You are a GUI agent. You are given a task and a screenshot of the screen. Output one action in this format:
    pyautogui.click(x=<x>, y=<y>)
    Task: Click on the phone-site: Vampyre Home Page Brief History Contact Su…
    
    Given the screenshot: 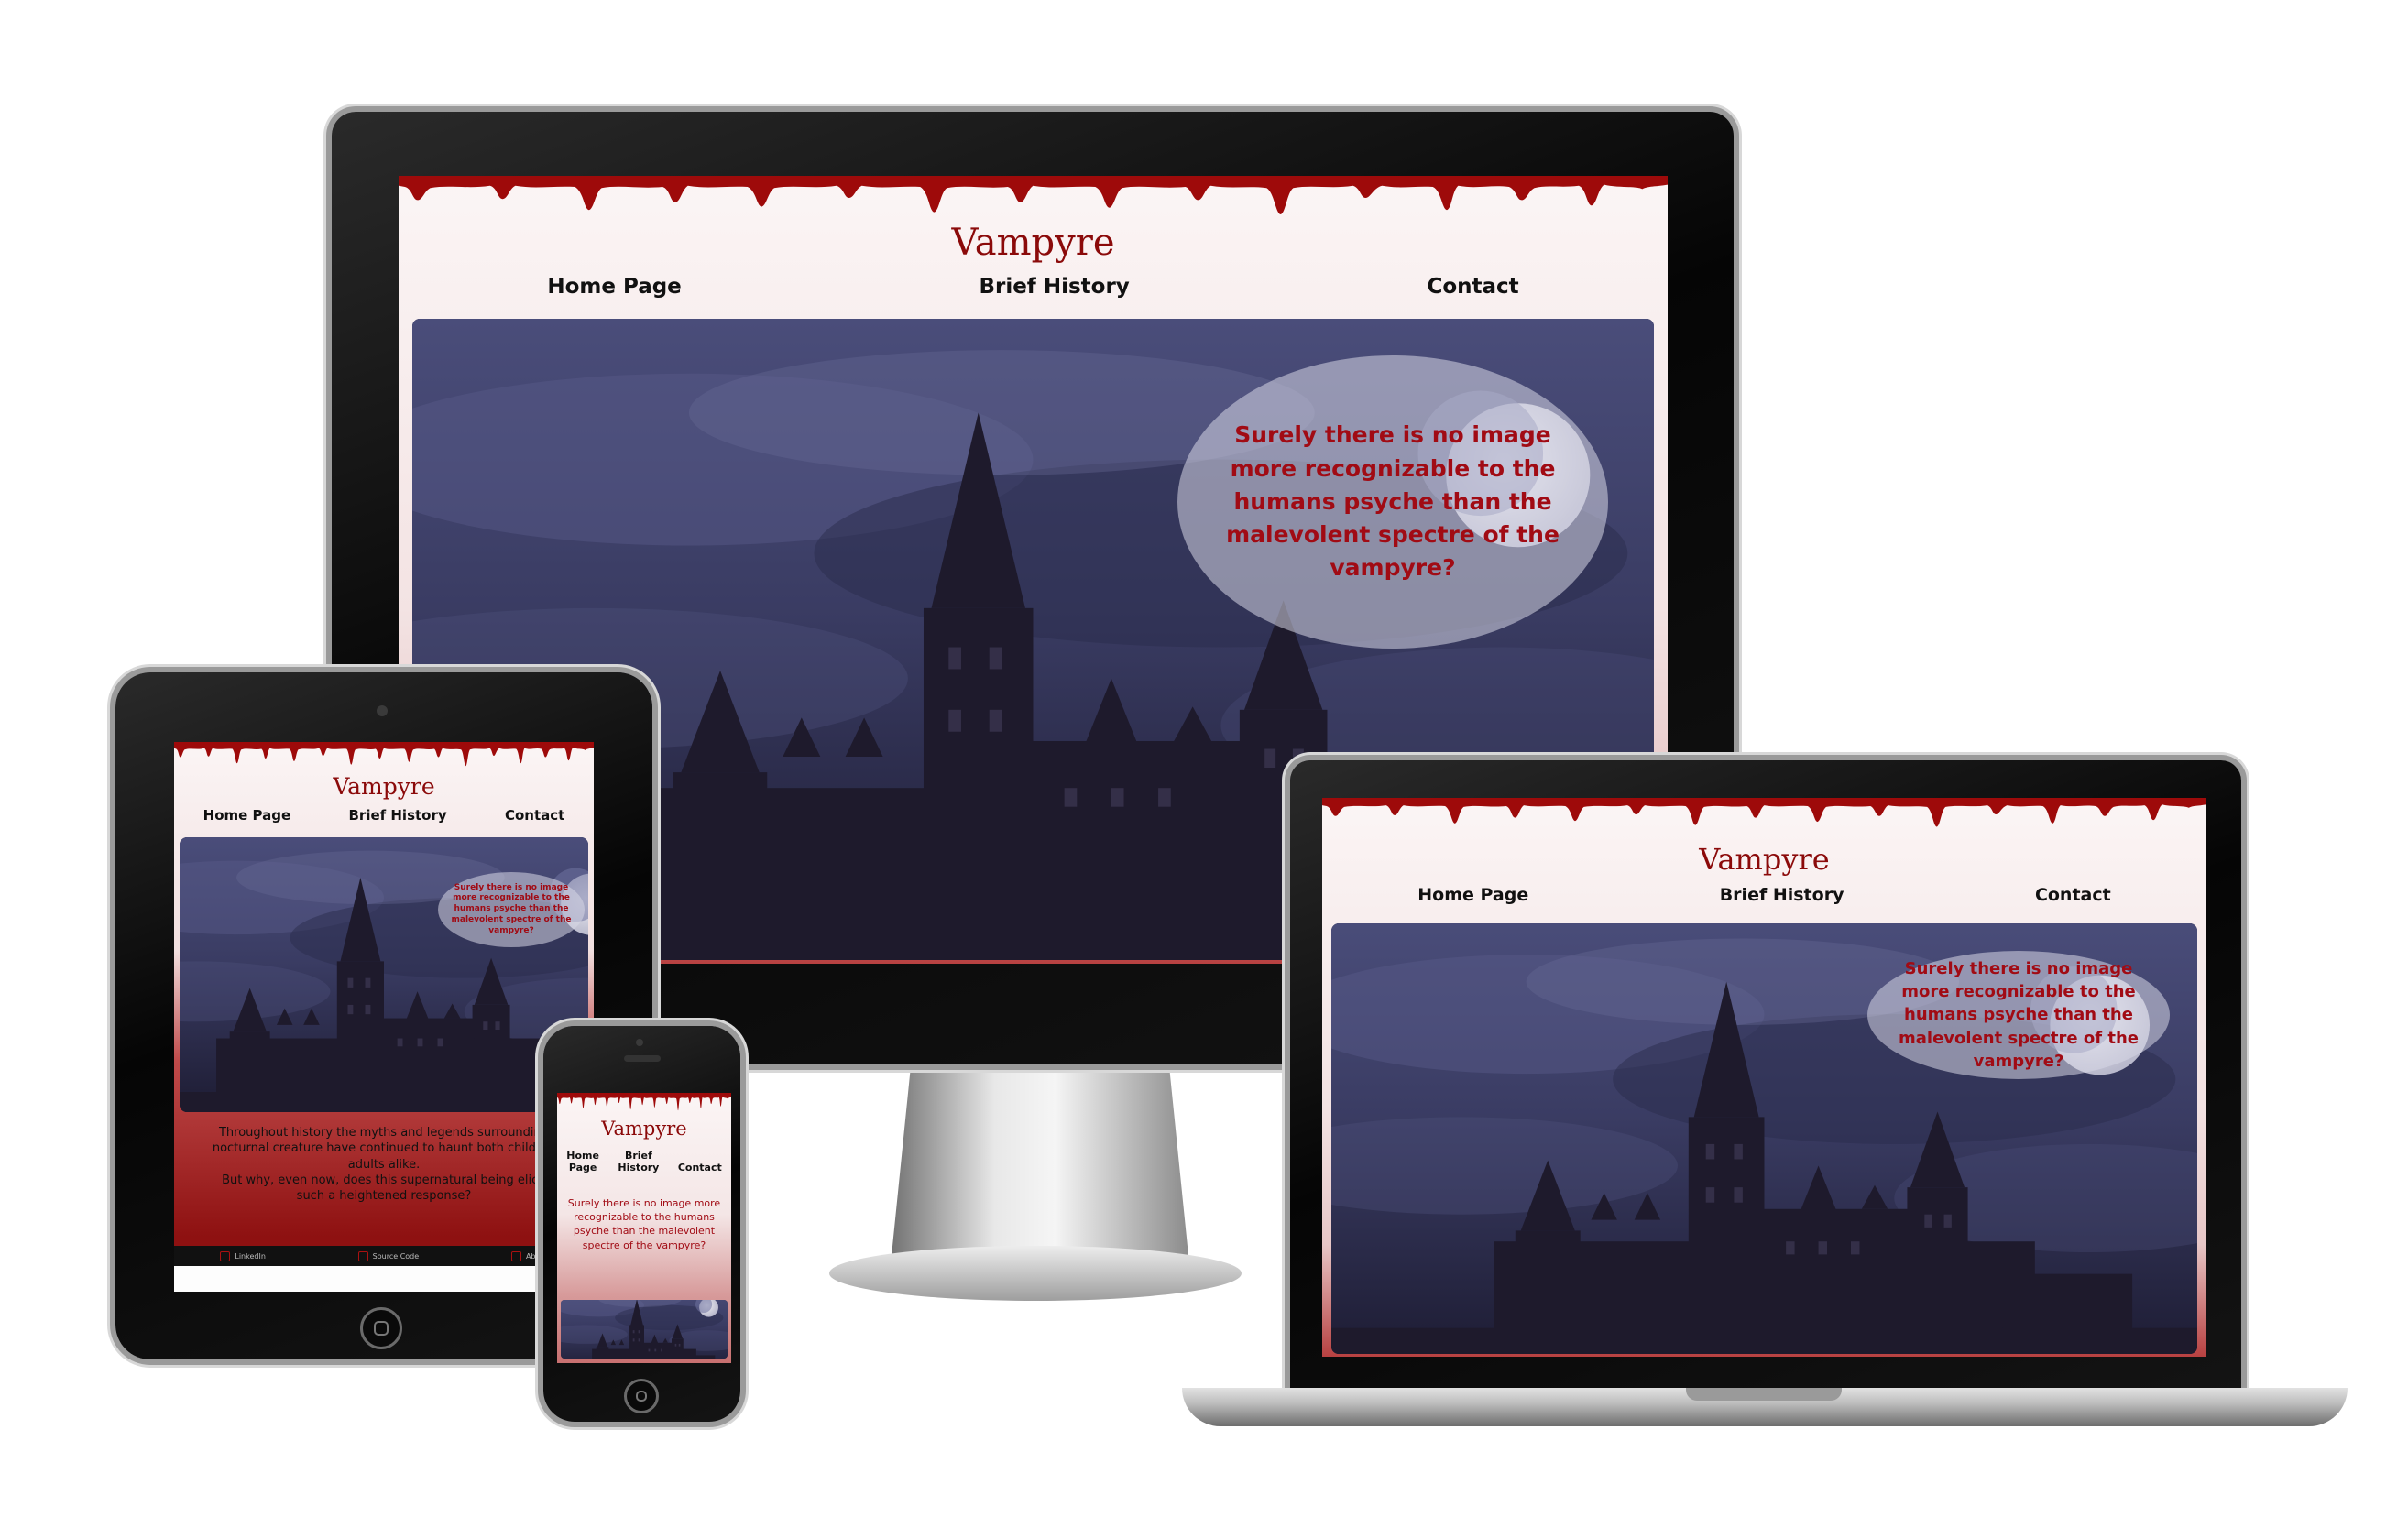 What is the action you would take?
    pyautogui.click(x=644, y=1228)
    